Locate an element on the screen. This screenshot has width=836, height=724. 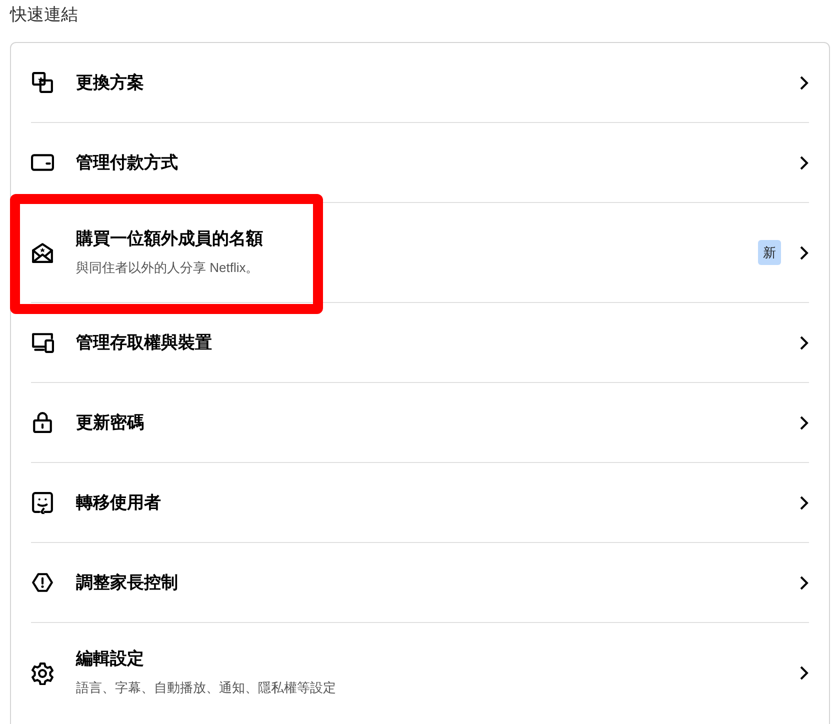
gear-icon is located at coordinates (42, 673).